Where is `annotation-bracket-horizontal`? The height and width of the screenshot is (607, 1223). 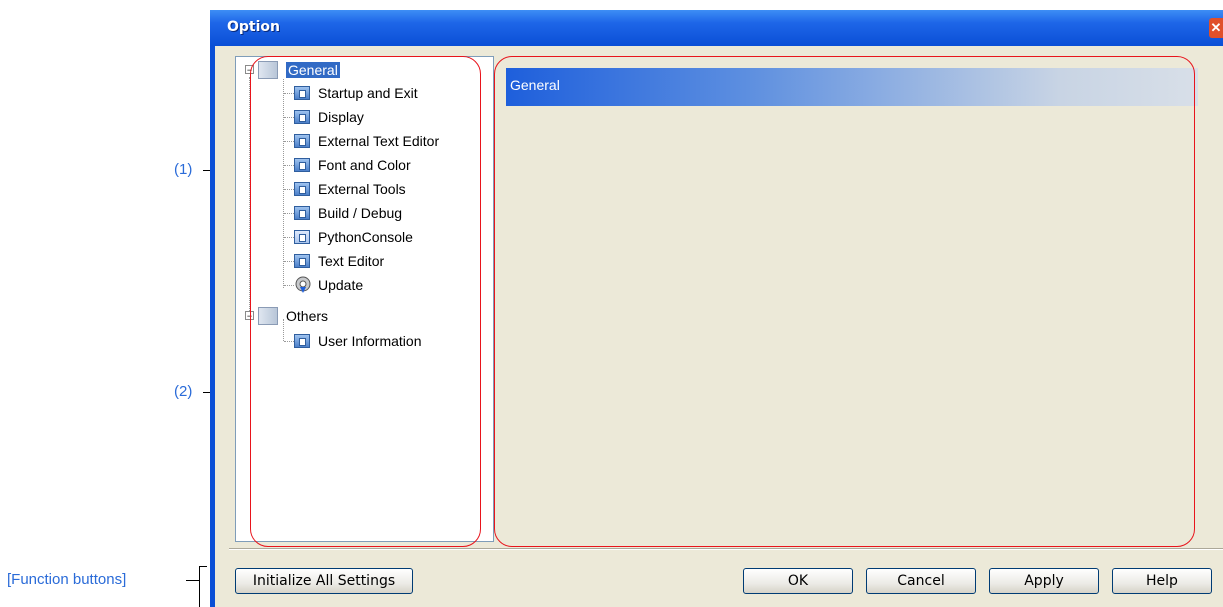
annotation-bracket-horizontal is located at coordinates (192, 580).